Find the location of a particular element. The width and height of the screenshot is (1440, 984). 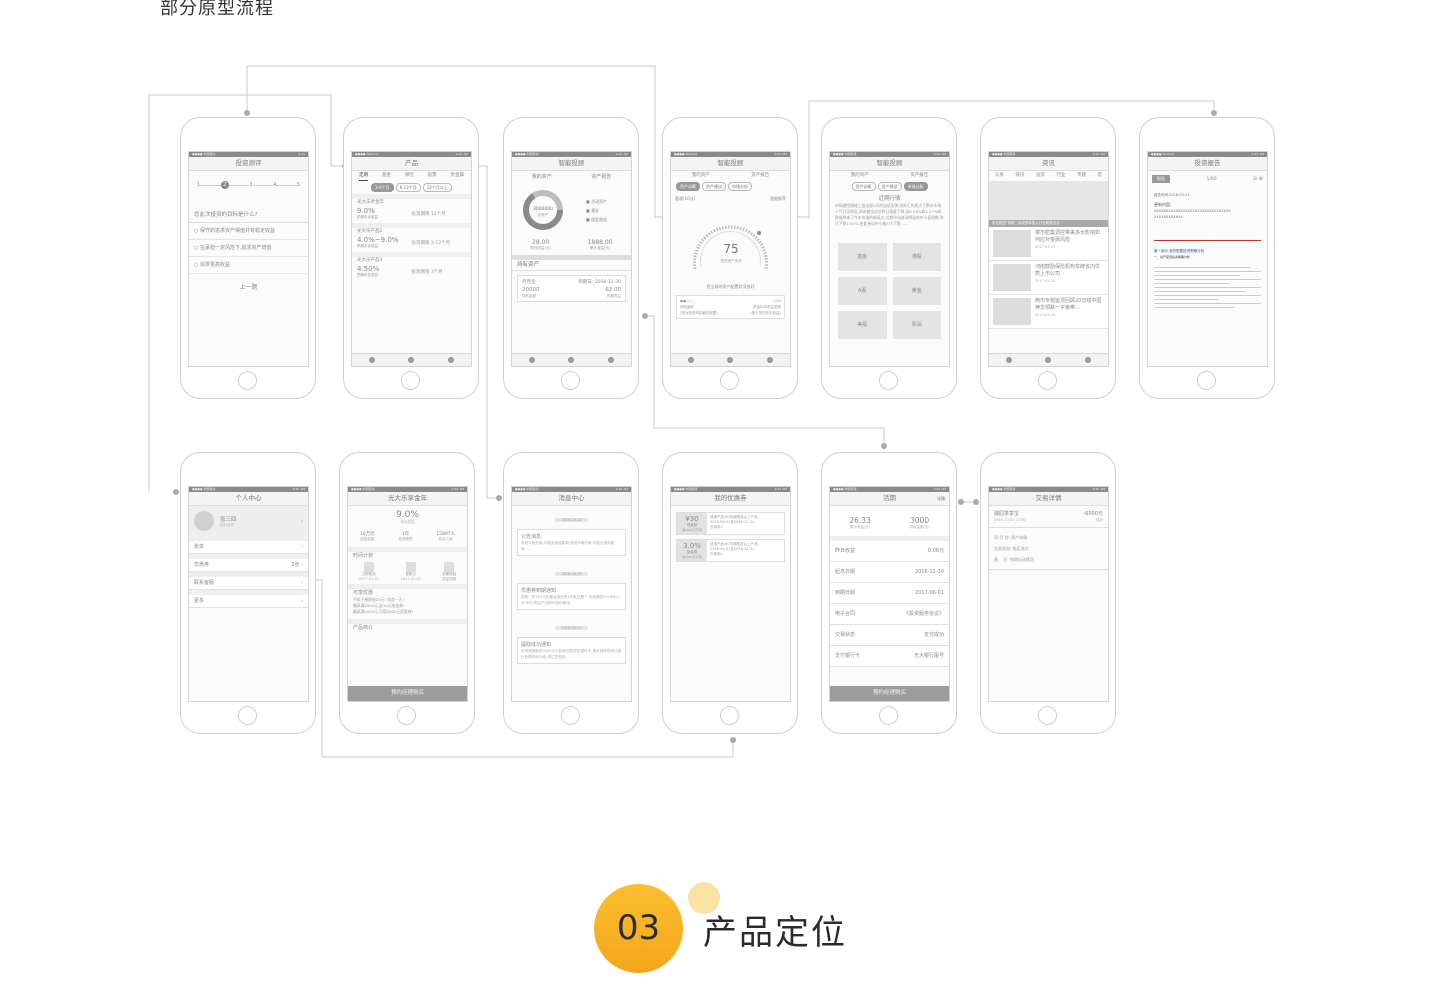

screen-title: 活期 详情 is located at coordinates (889, 499).